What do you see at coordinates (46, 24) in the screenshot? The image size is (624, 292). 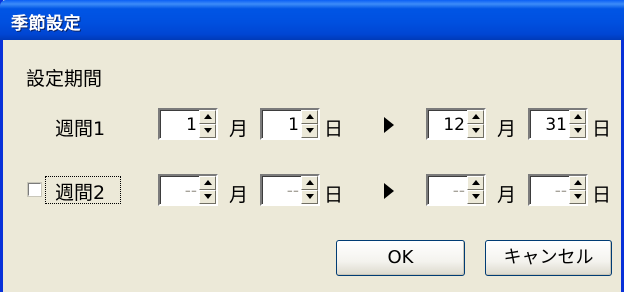 I see `window-title: 季節設定` at bounding box center [46, 24].